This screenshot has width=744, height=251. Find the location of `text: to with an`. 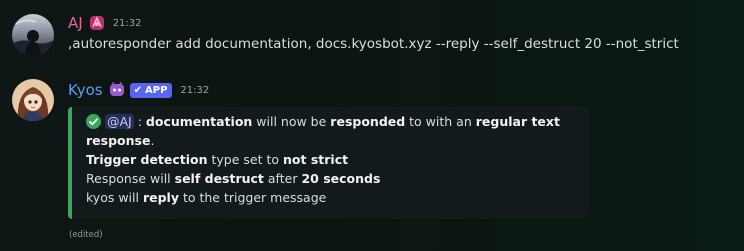

text: to with an is located at coordinates (440, 121).